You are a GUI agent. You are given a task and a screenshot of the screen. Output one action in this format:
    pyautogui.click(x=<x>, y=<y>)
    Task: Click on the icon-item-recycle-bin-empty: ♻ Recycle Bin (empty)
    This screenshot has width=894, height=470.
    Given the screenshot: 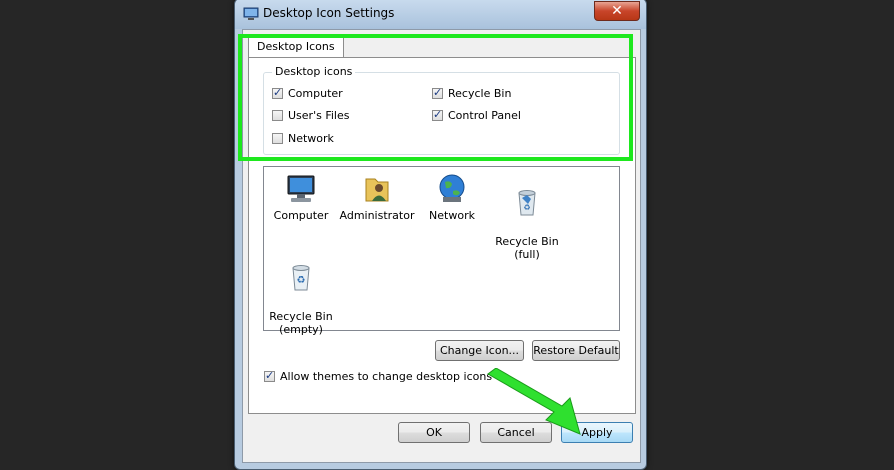 What is the action you would take?
    pyautogui.click(x=301, y=292)
    